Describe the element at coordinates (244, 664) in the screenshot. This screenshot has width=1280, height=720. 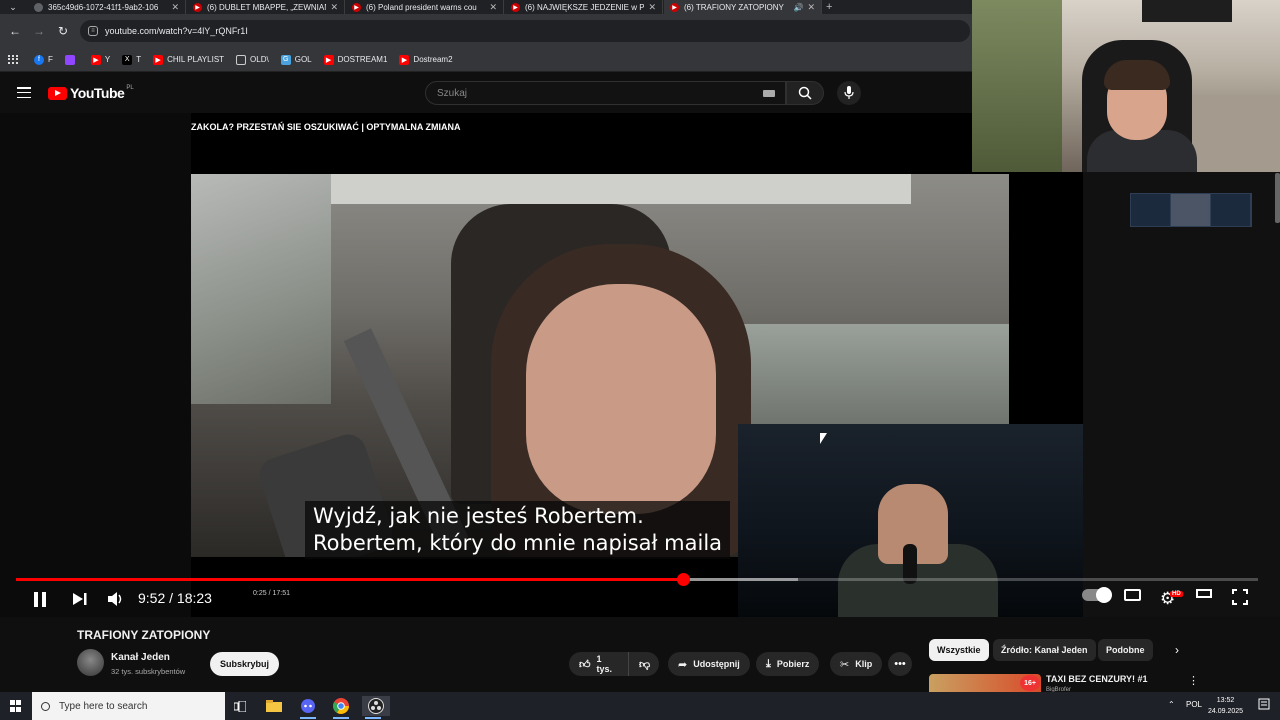
I see `subscribe-button: Subskrybuj` at that location.